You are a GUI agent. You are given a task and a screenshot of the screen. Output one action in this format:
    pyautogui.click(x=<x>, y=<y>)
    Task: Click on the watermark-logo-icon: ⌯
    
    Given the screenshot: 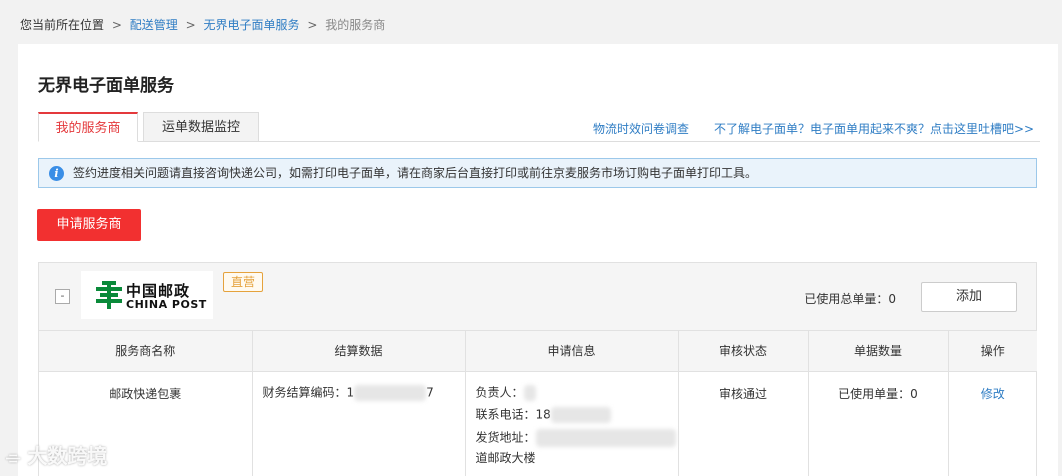 What is the action you would take?
    pyautogui.click(x=13, y=457)
    